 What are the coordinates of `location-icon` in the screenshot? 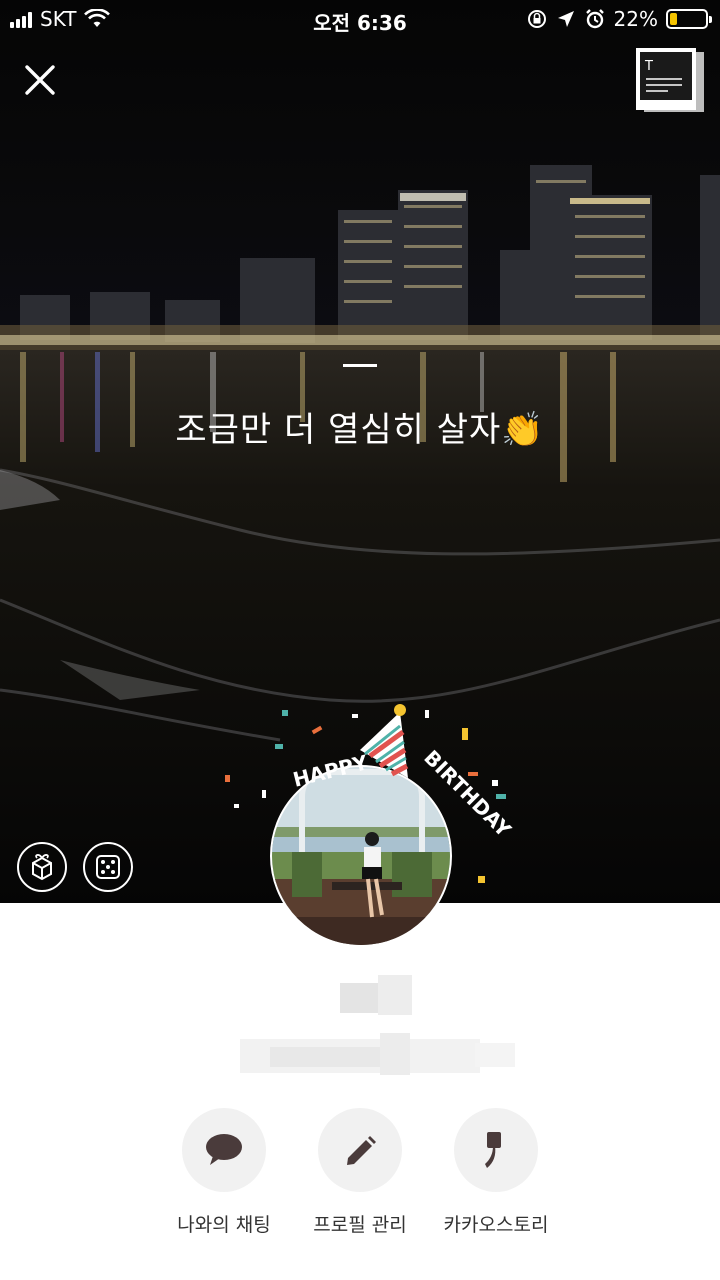 It's located at (565, 19).